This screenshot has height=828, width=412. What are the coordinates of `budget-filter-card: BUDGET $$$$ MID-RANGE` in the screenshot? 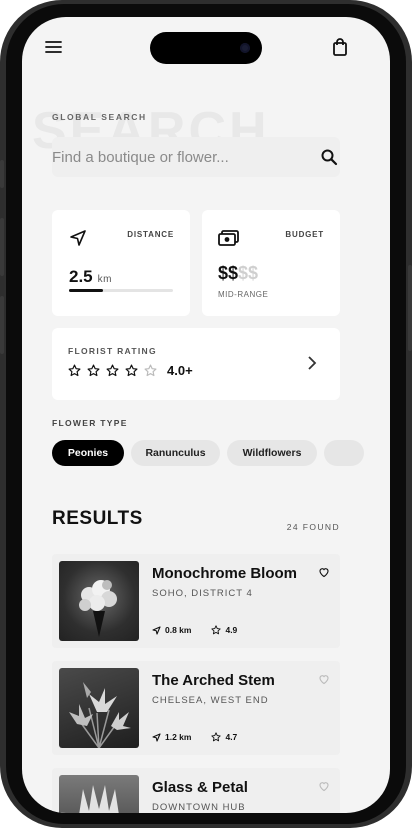 It's located at (271, 263).